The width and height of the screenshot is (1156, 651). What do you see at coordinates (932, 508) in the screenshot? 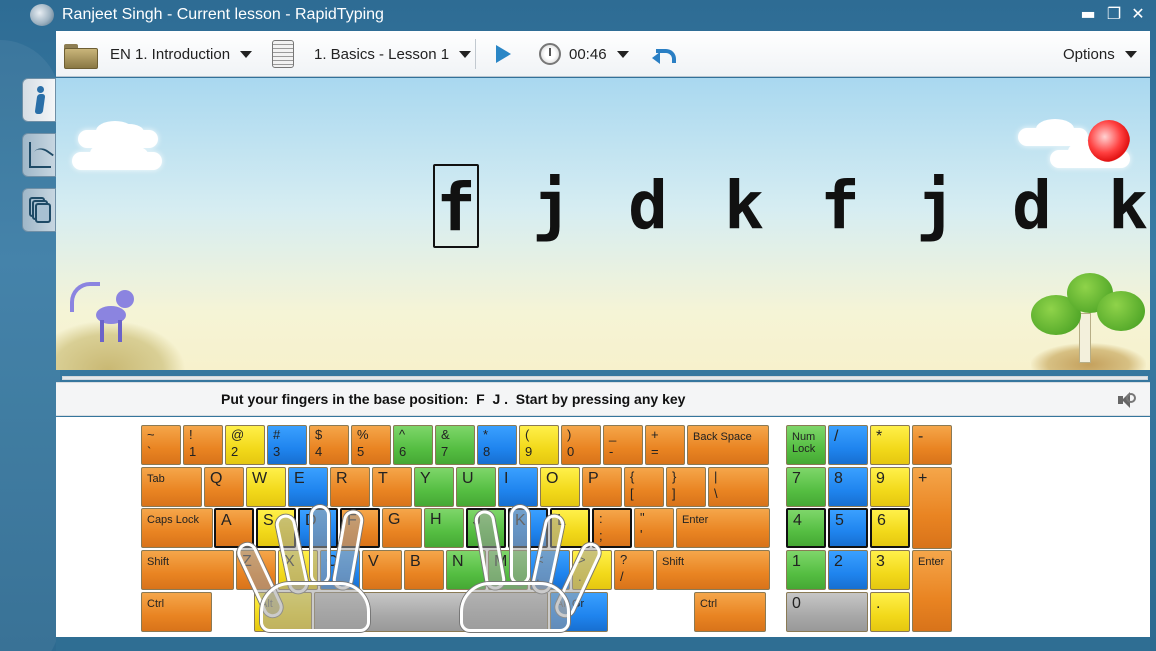
I see `numpad-key: +` at bounding box center [932, 508].